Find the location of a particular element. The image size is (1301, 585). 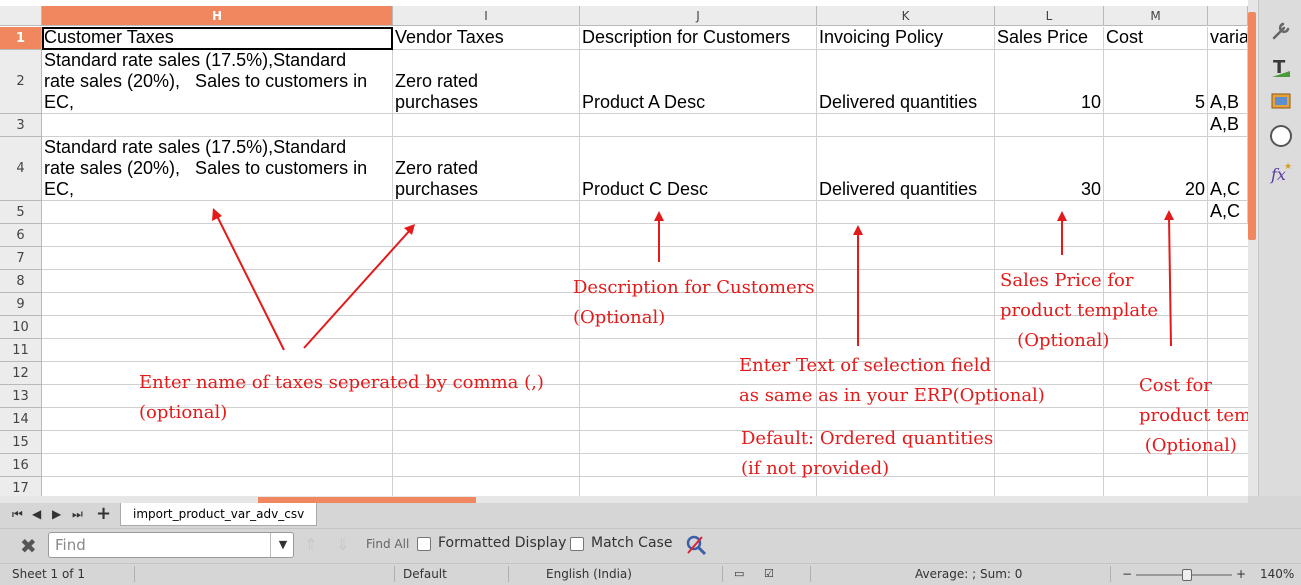

functions-icon: fx ★ is located at coordinates (1281, 172).